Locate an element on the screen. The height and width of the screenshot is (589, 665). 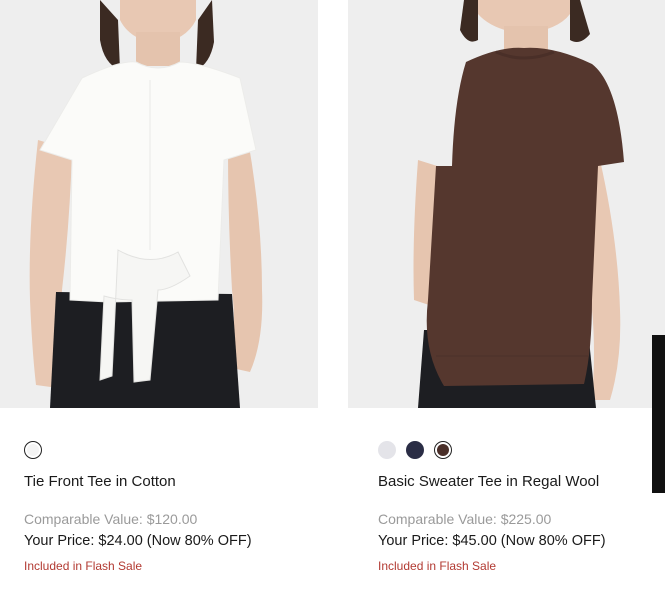
product-name: Basic Sweater Tee in Regal Wool is located at coordinates (488, 481).